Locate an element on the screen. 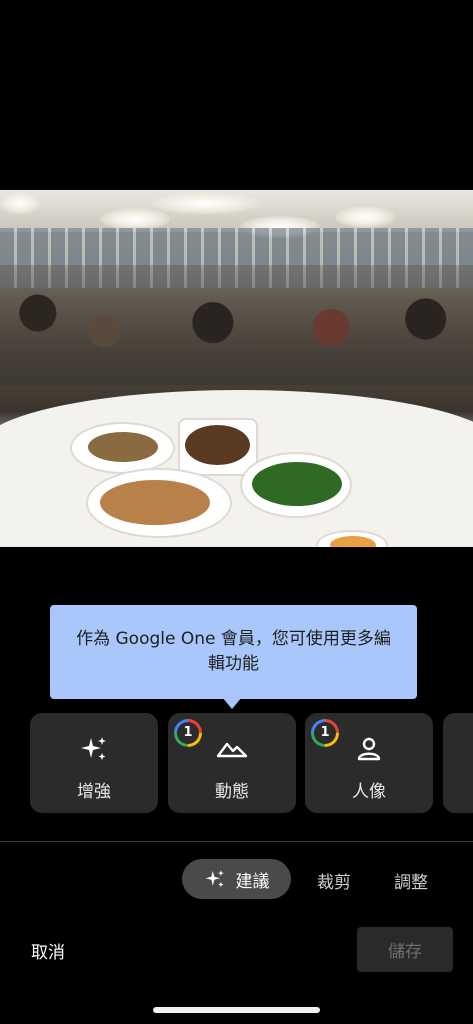  save-label: 儲存 is located at coordinates (405, 952).